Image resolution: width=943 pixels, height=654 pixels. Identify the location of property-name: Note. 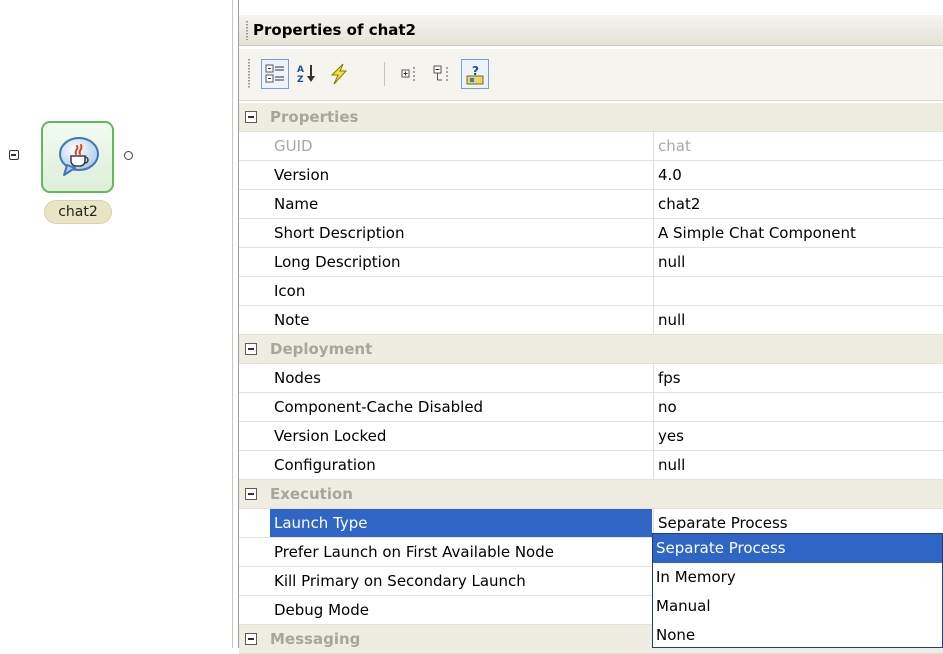
(461, 320).